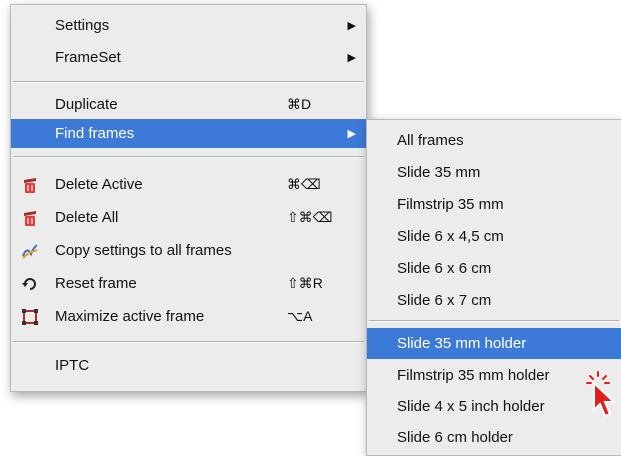 The width and height of the screenshot is (621, 456). I want to click on menu-item-label: Maximize active frame, so click(130, 316).